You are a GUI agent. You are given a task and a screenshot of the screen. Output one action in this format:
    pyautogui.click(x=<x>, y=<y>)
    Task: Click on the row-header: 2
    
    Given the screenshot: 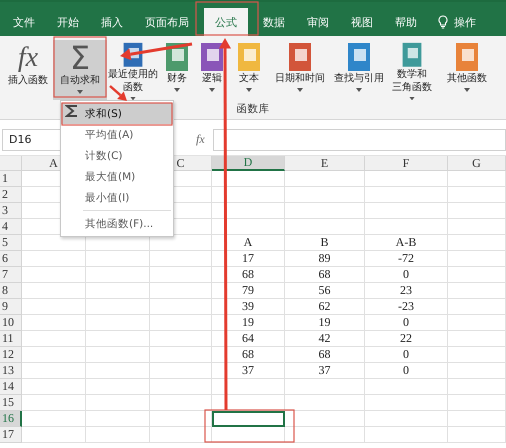 What is the action you would take?
    pyautogui.click(x=11, y=195)
    